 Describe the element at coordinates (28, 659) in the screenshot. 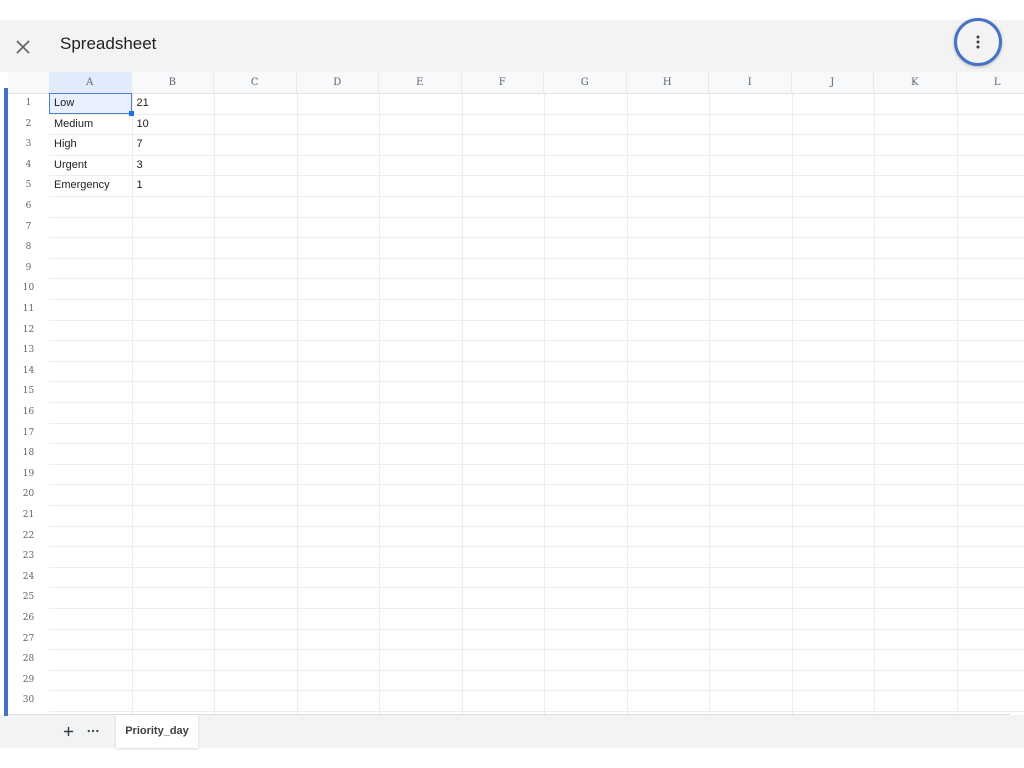

I see `row-header-28: 28` at that location.